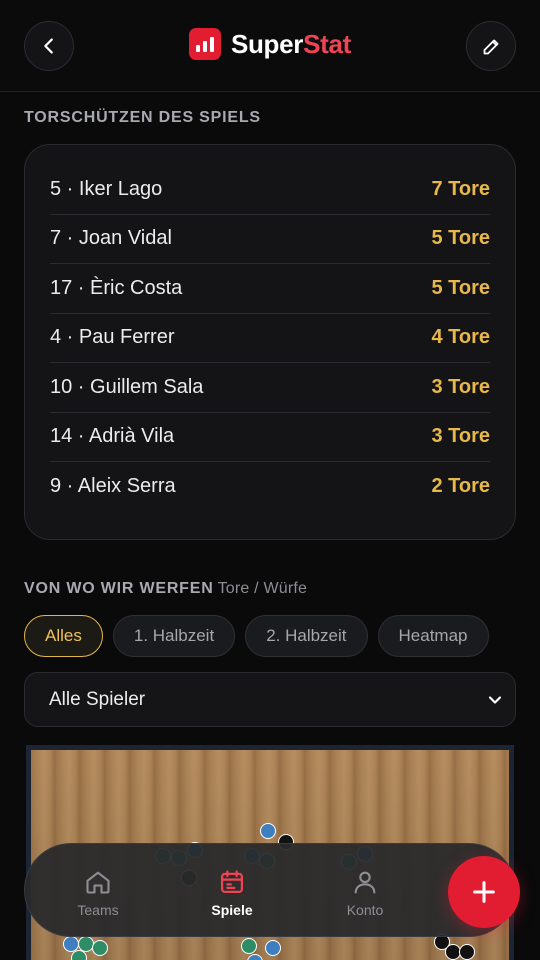 This screenshot has width=540, height=960. Describe the element at coordinates (306, 636) in the screenshot. I see `filter-chip: 2. Halbzeit` at that location.